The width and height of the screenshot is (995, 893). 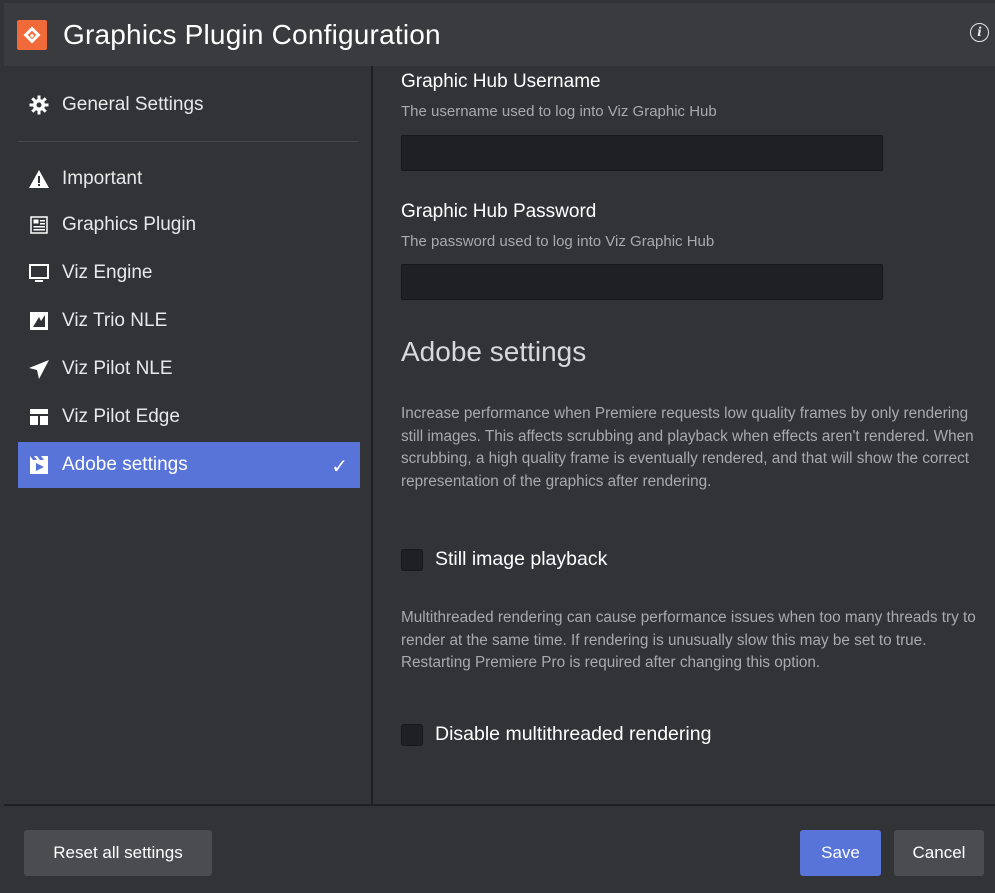 I want to click on sidebar-item-label: Viz Engine, so click(x=107, y=272).